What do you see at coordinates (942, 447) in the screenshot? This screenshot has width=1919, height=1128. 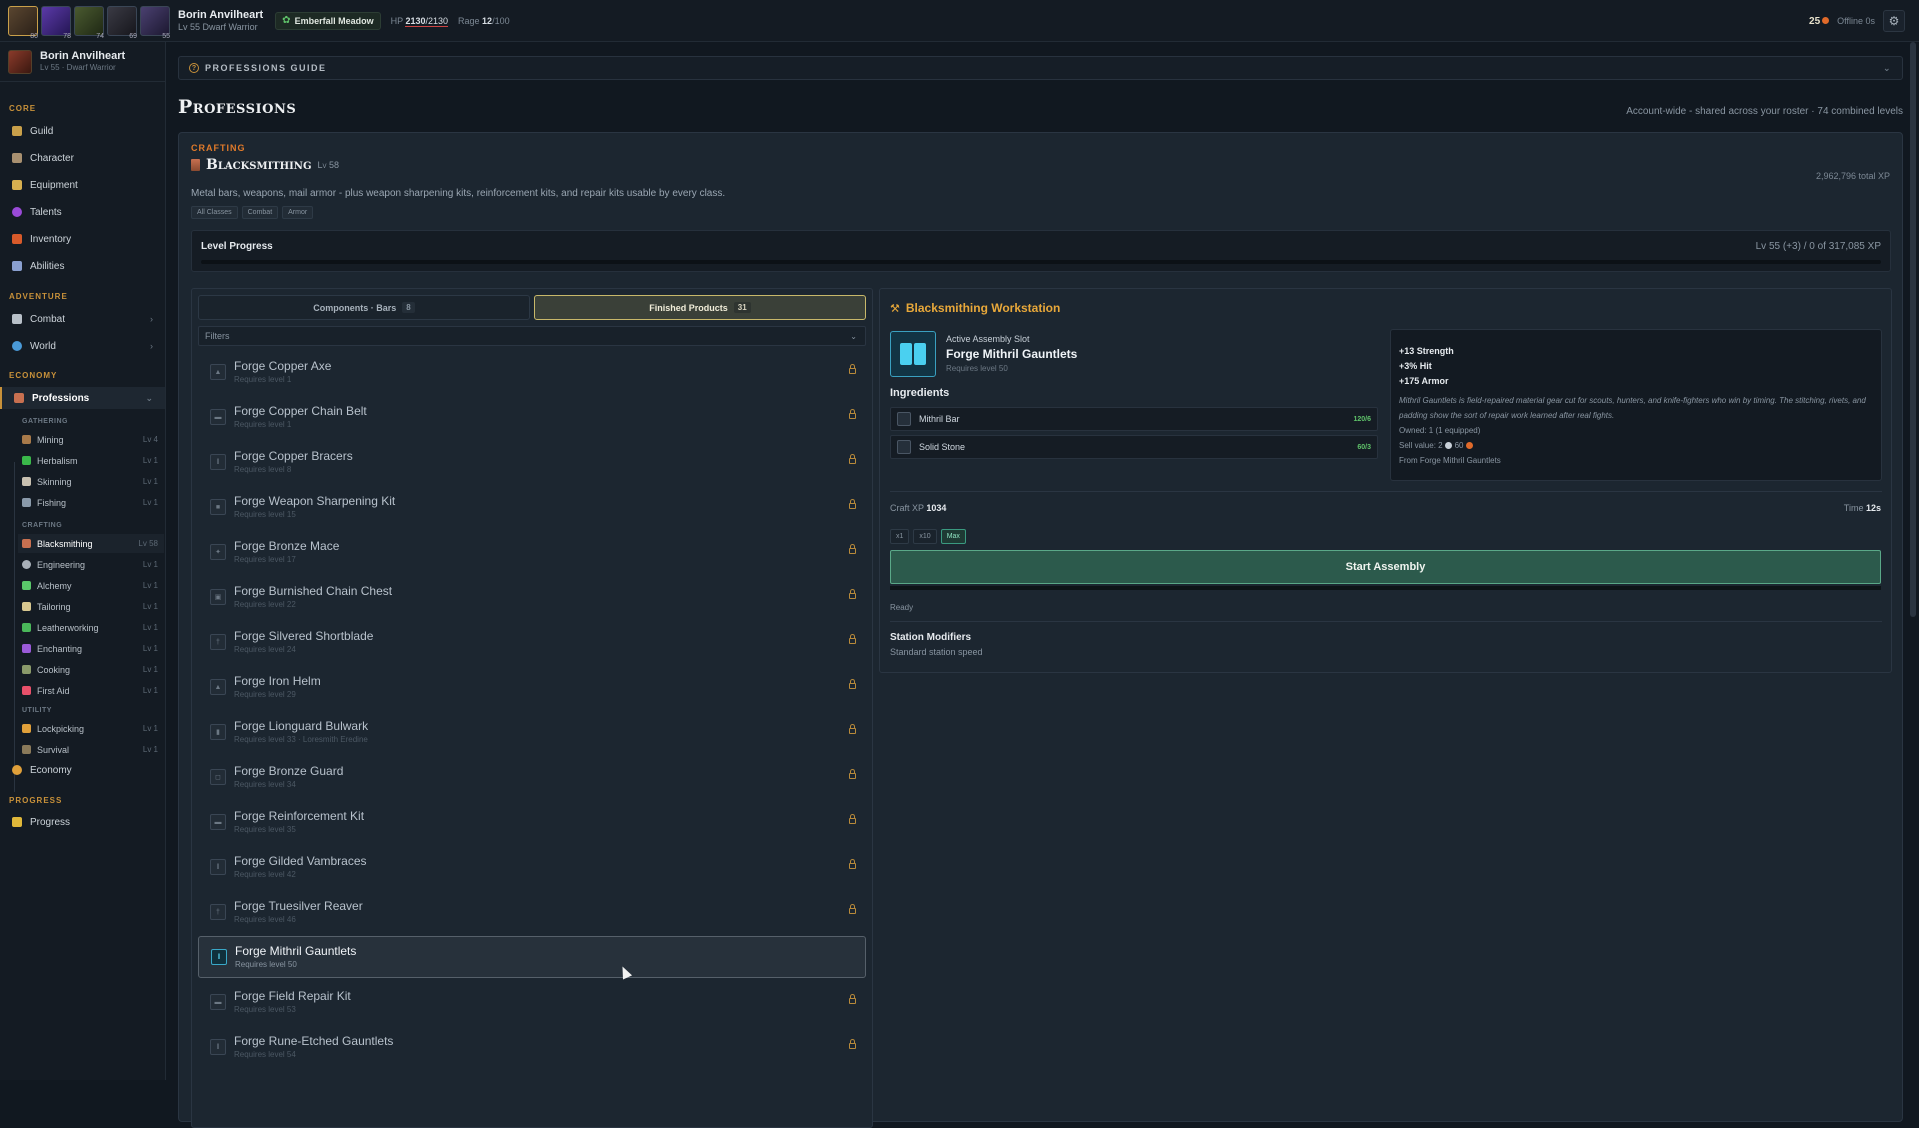 I see `ingredient-name: Solid Stone` at bounding box center [942, 447].